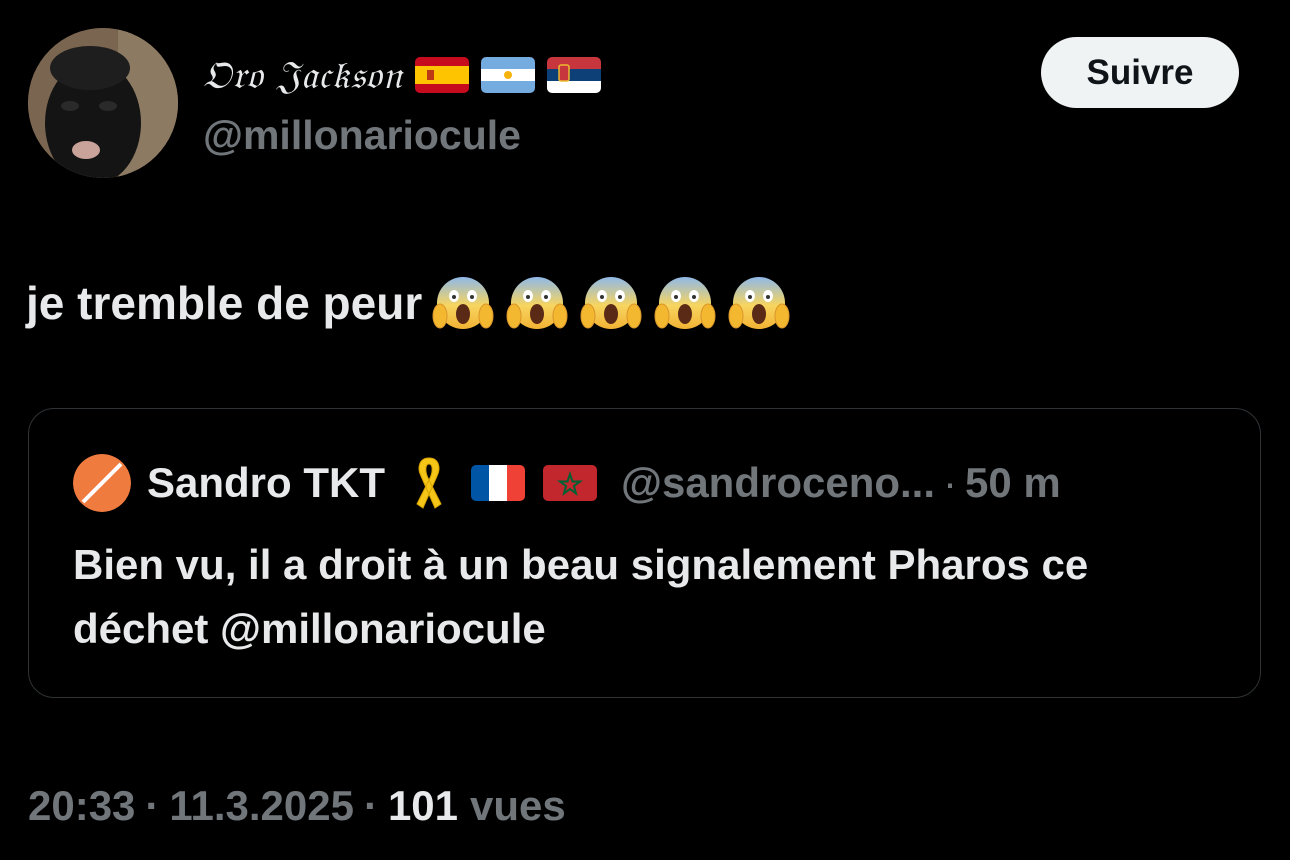  Describe the element at coordinates (303, 75) in the screenshot. I see `author-name-text: 𝔒𝔯𝔬 𝔍𝔞𝔠𝔨𝔰𝔬𝔫` at that location.